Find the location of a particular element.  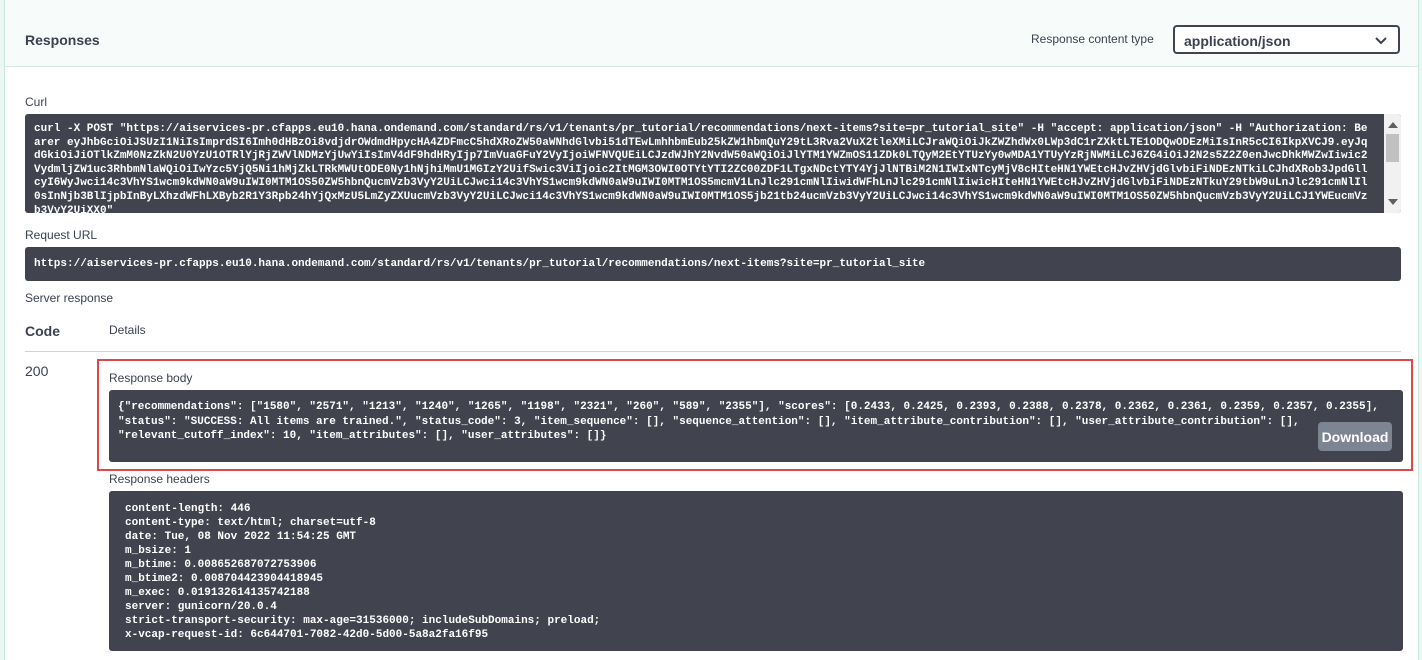

server-response-label: Server response is located at coordinates (69, 298).